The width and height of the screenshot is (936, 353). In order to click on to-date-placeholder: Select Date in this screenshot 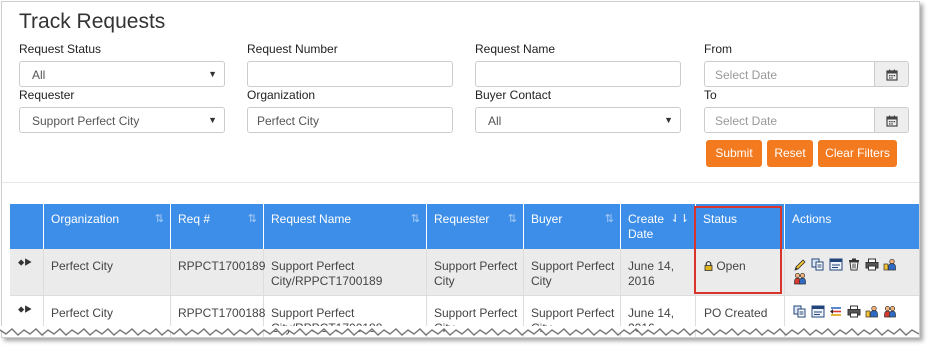, I will do `click(746, 121)`.